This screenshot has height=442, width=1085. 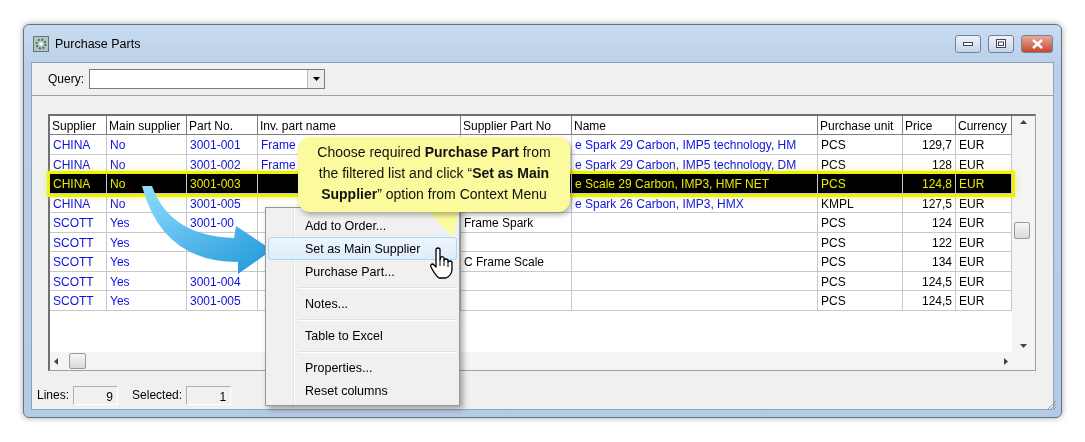 I want to click on table-cell: 3001-003, so click(x=222, y=184).